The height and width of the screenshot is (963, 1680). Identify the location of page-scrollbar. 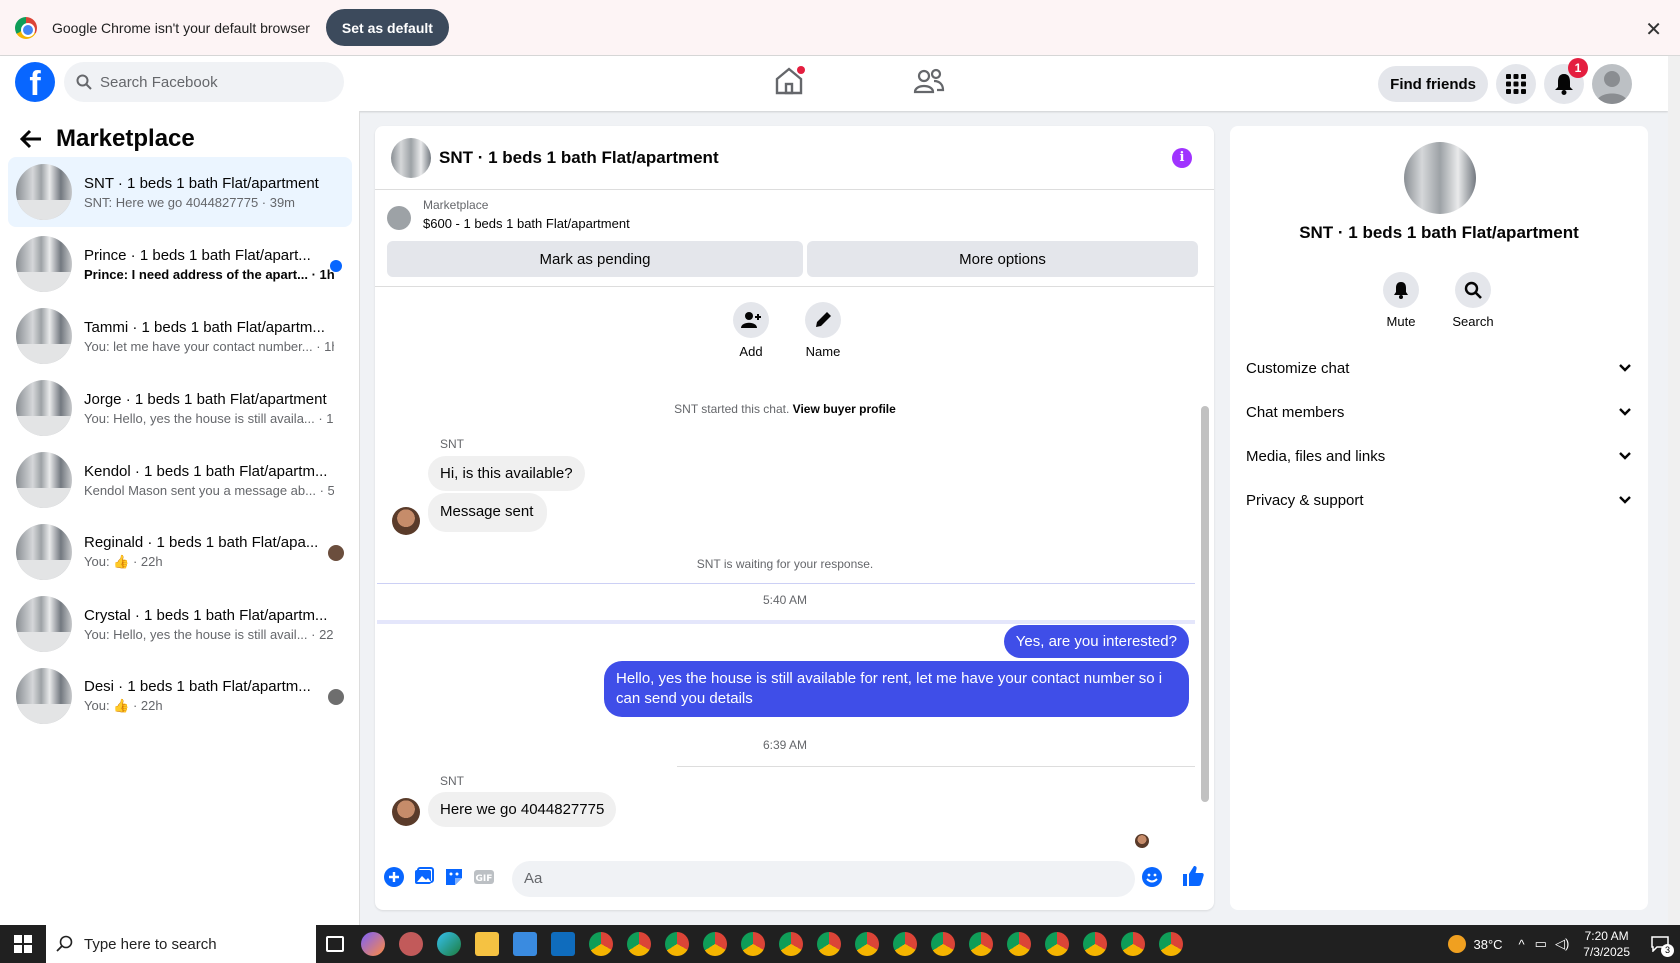
(1674, 490).